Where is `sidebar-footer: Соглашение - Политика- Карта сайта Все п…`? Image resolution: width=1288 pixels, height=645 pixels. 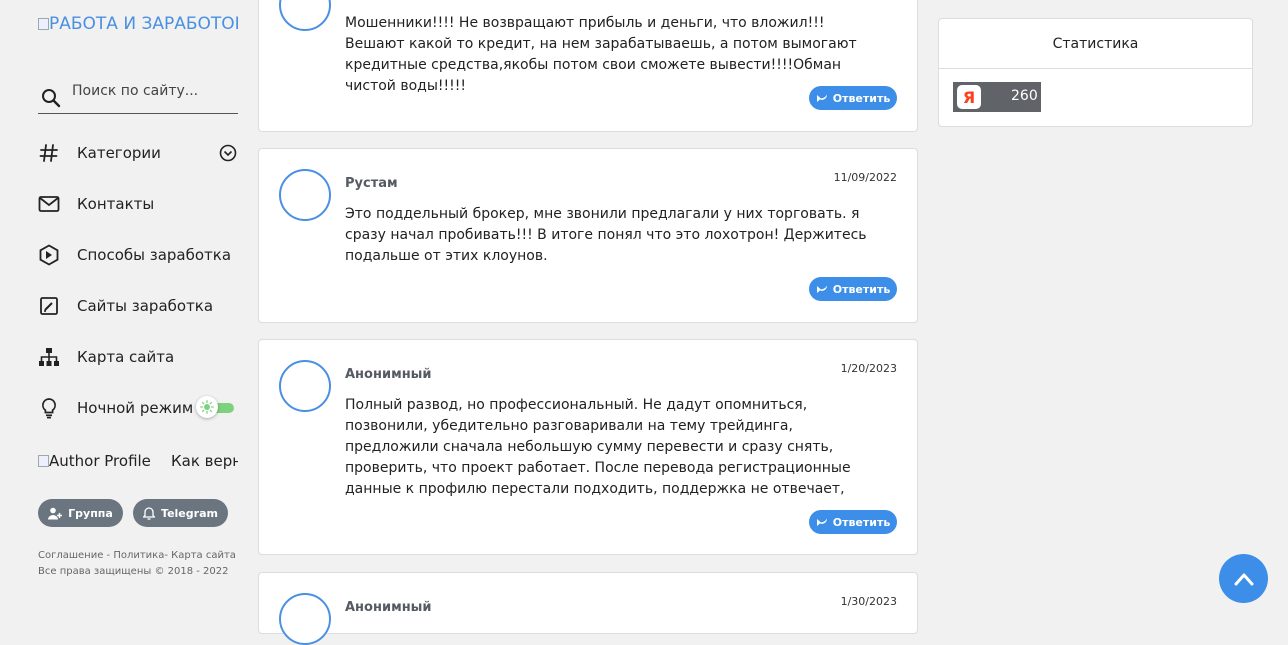
sidebar-footer: Соглашение - Политика- Карта сайта Все п… is located at coordinates (137, 564).